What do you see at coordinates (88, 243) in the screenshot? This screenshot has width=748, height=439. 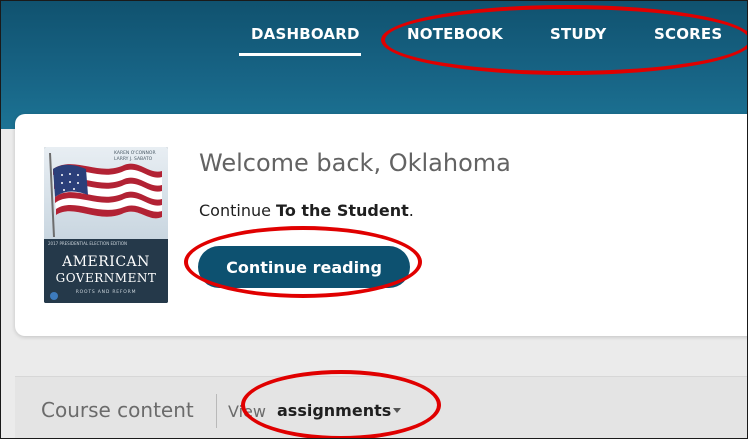 I see `cover-edition: 2017 PRESIDENTIAL ELECTION EDITION` at bounding box center [88, 243].